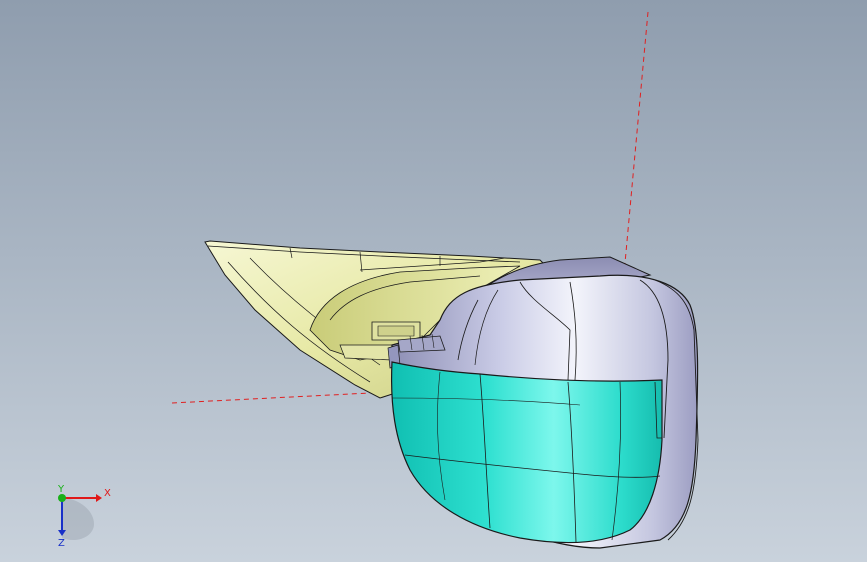 Image resolution: width=867 pixels, height=562 pixels. What do you see at coordinates (527, 452) in the screenshot?
I see `mirror-glass` at bounding box center [527, 452].